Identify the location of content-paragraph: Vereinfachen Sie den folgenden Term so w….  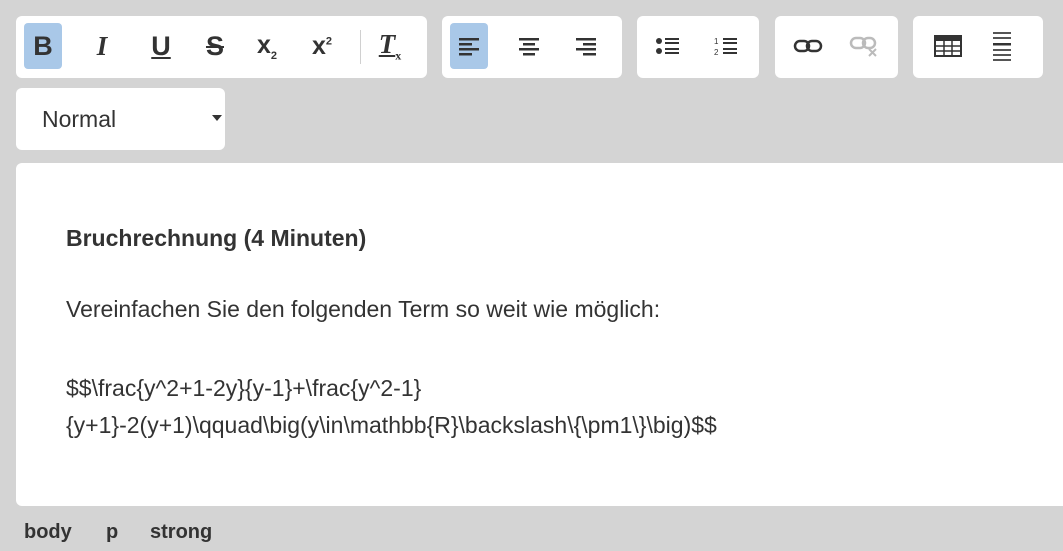
(363, 309).